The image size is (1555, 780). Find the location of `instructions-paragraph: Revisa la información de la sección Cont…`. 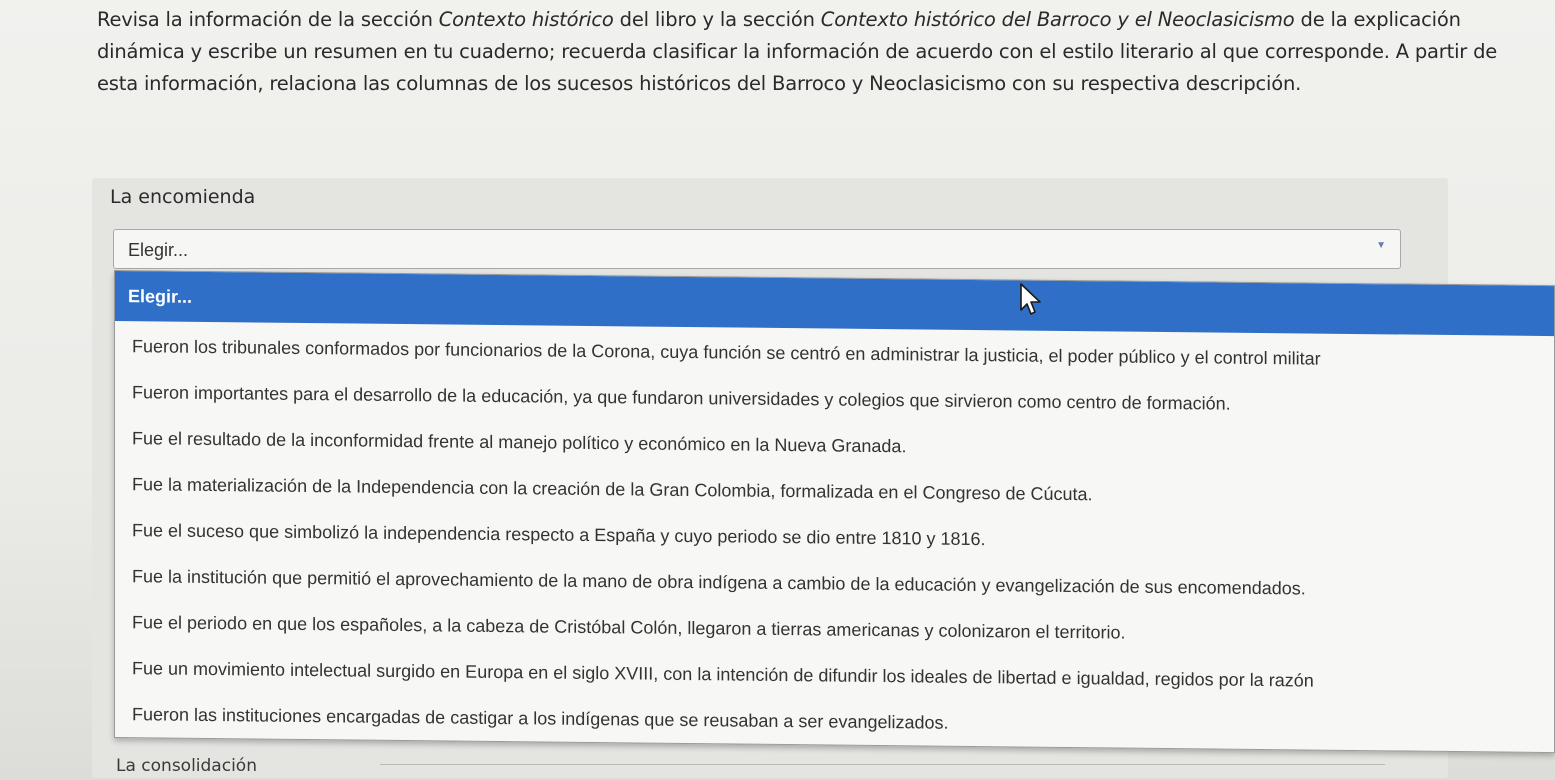

instructions-paragraph: Revisa la información de la sección Cont… is located at coordinates (802, 52).